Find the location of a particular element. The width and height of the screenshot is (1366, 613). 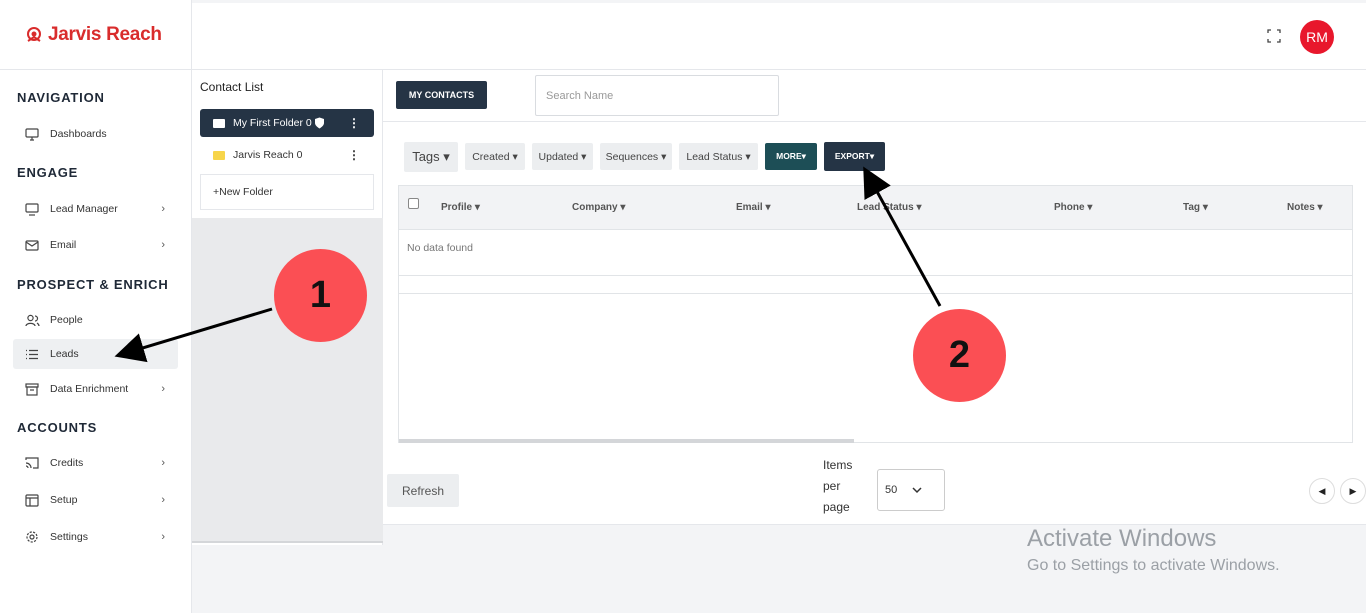

annotation-marker-2: 2 is located at coordinates (959, 355).